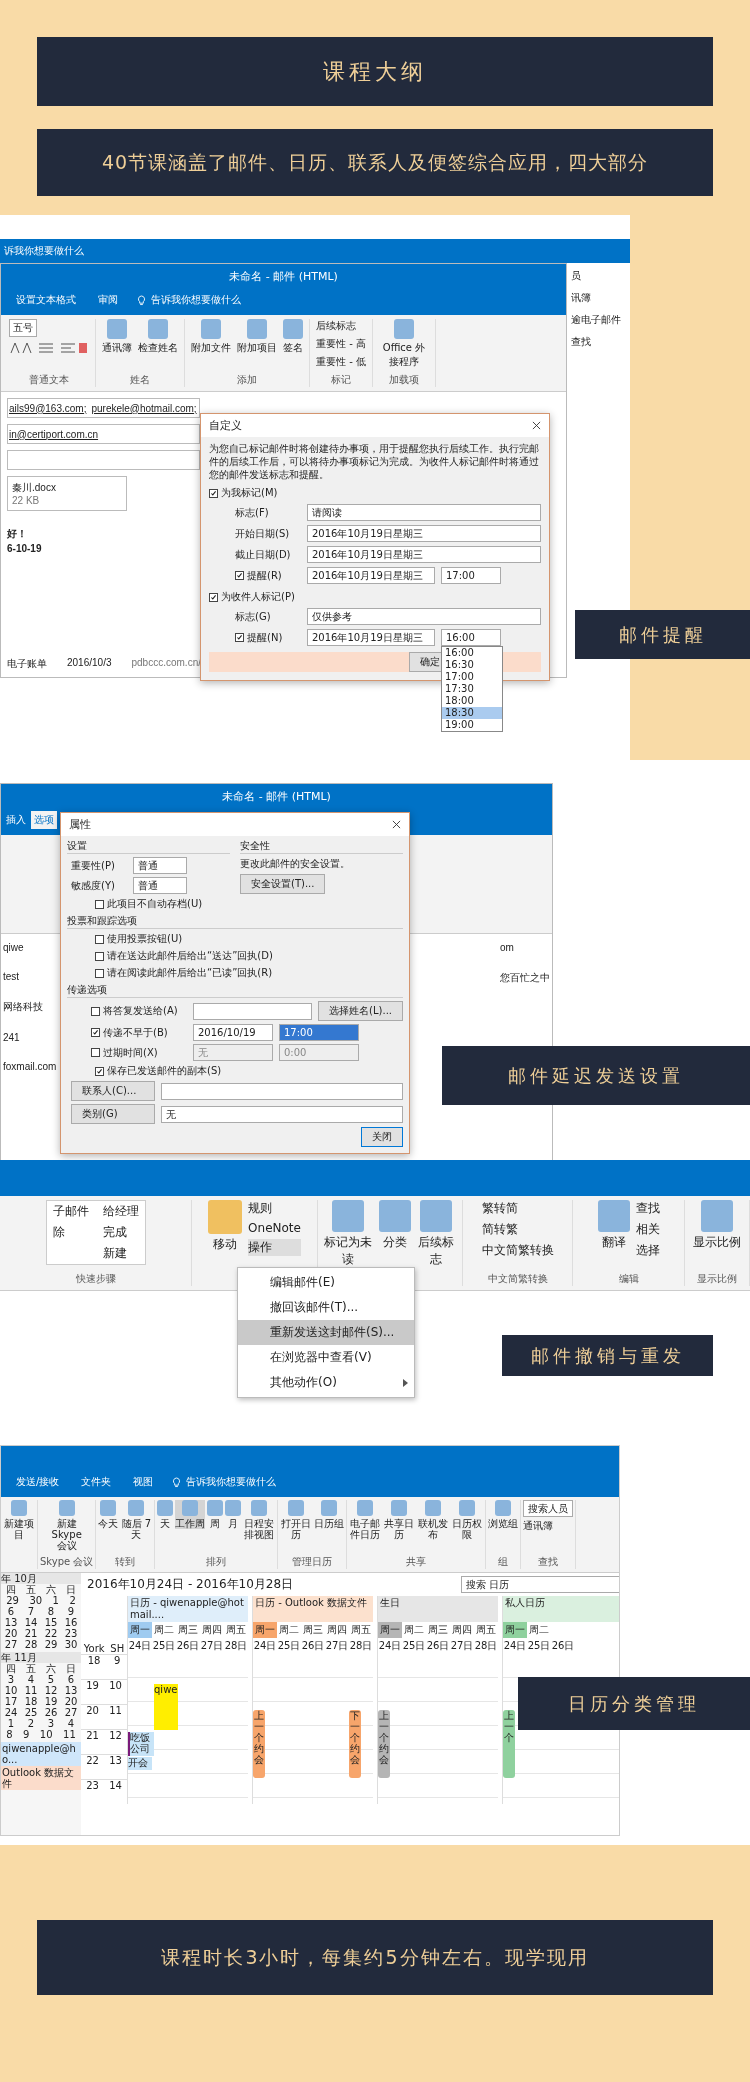 This screenshot has height=2082, width=750. Describe the element at coordinates (403, 344) in the screenshot. I see `ribbon-button: Office 外接程序` at that location.